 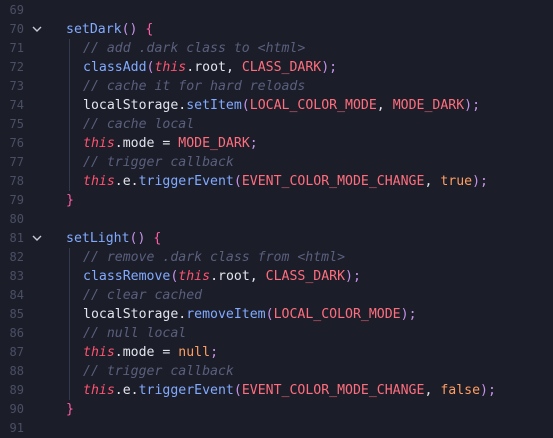 What do you see at coordinates (126, 181) in the screenshot?
I see `code-token: .e.` at bounding box center [126, 181].